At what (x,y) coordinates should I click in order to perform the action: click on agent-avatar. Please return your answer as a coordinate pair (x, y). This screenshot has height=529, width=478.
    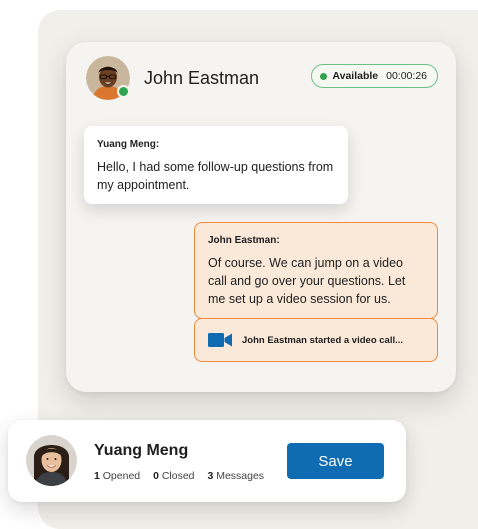
    Looking at the image, I should click on (108, 78).